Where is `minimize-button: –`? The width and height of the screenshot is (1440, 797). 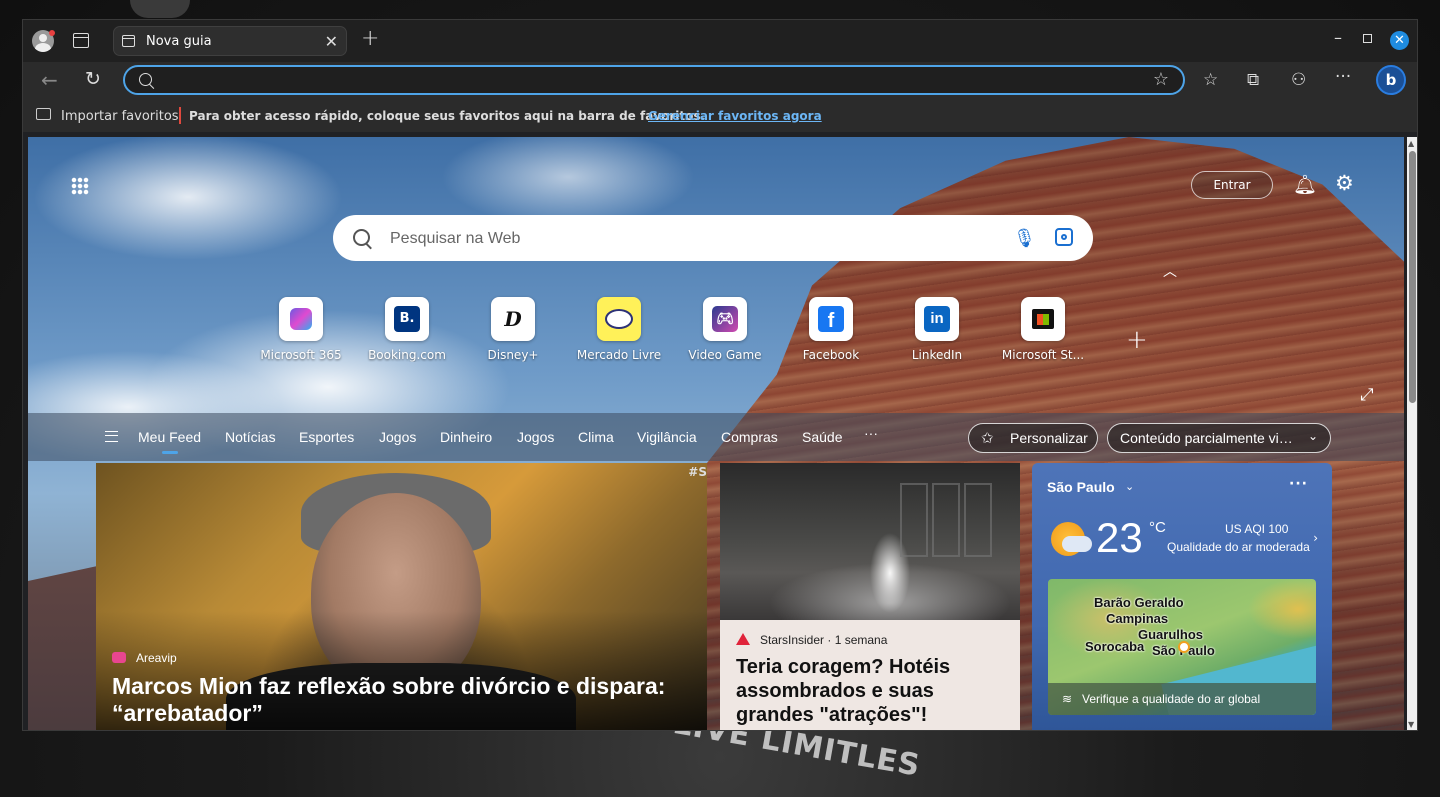
minimize-button: – is located at coordinates (1338, 37).